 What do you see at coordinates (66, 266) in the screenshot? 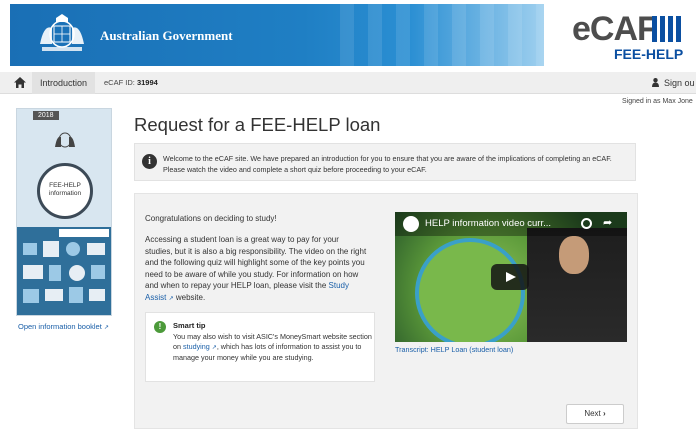
I see `booklet-icons-icon` at bounding box center [66, 266].